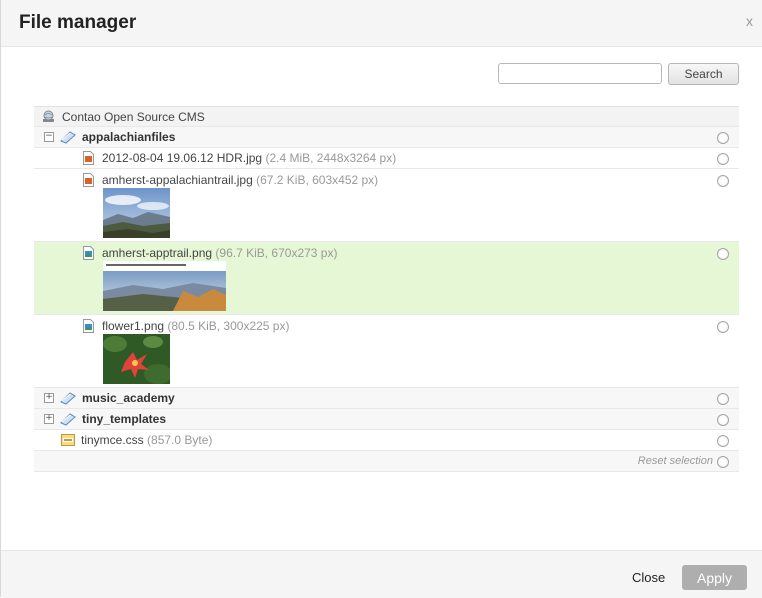 Image resolution: width=762 pixels, height=598 pixels. What do you see at coordinates (157, 253) in the screenshot?
I see `file-name: amherst-apptrail.png` at bounding box center [157, 253].